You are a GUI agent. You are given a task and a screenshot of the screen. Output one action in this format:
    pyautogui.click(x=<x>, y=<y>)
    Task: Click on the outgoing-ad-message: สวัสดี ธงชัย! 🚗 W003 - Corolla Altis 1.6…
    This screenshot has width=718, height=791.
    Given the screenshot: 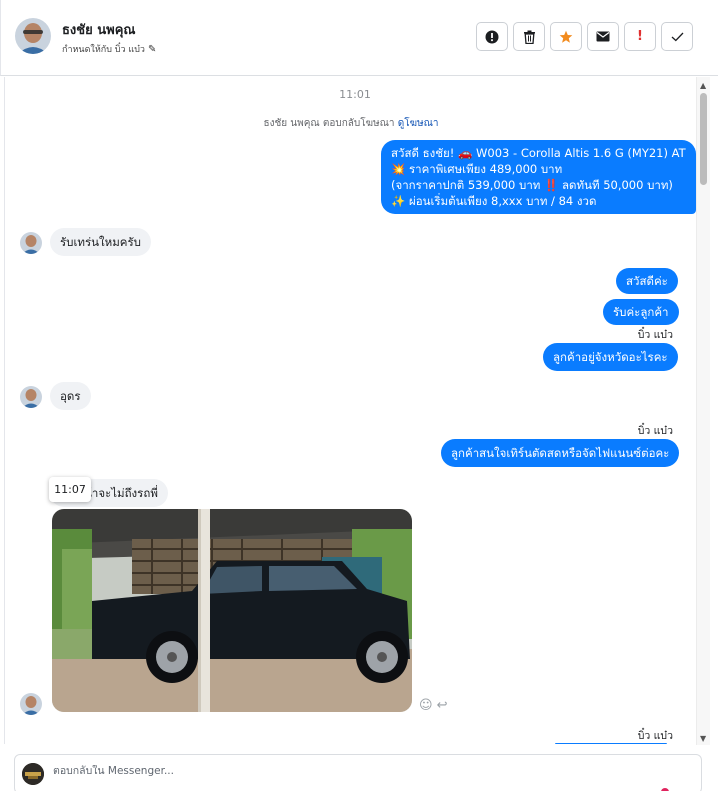 What is the action you would take?
    pyautogui.click(x=538, y=177)
    